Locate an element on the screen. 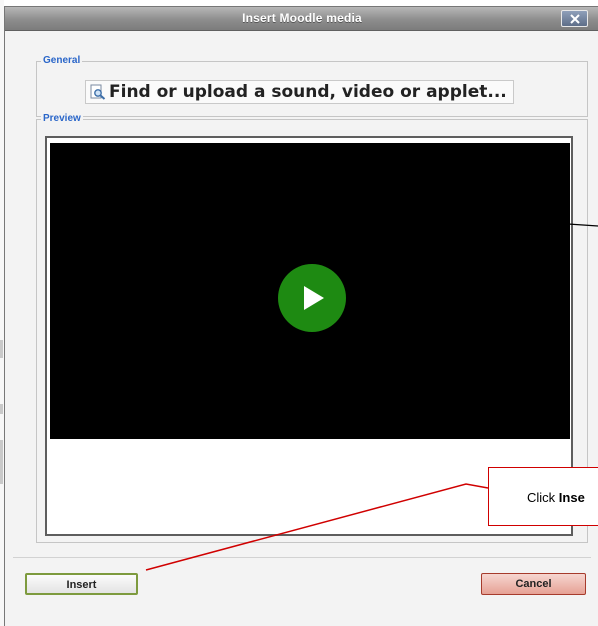  search-document-icon is located at coordinates (98, 92).